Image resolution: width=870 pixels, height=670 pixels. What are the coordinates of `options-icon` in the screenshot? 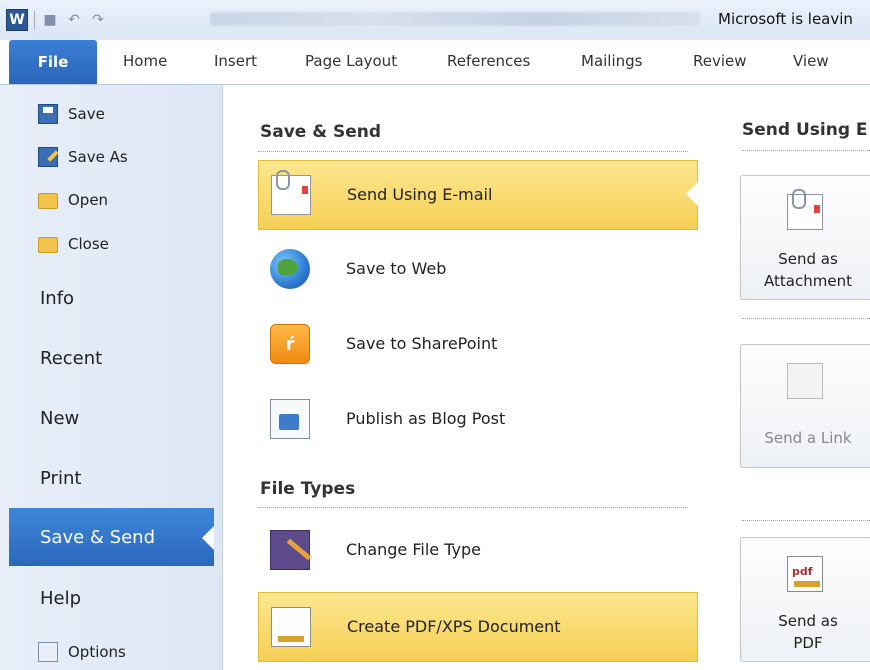 It's located at (48, 652).